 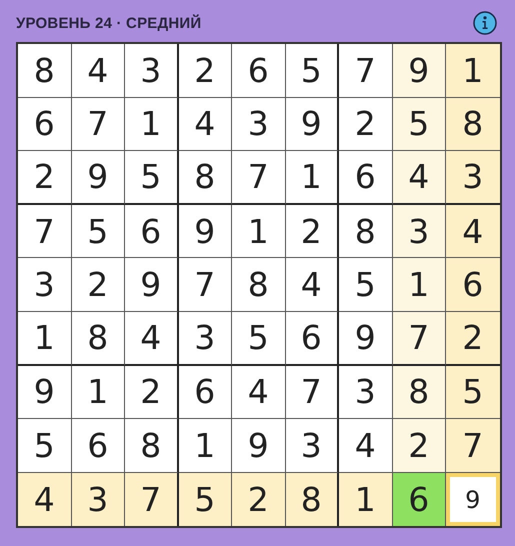 I want to click on cell-digit: 8, so click(x=44, y=70).